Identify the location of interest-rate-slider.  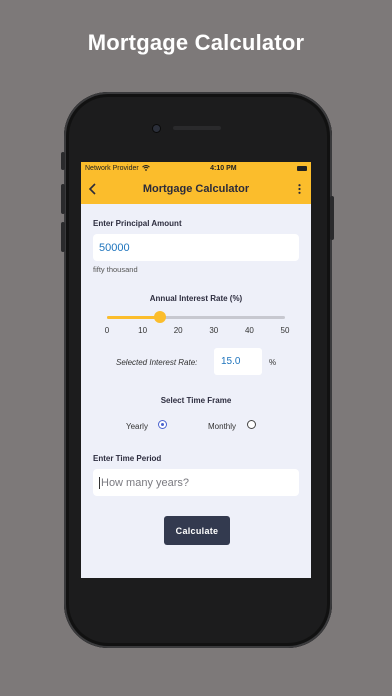
(196, 317).